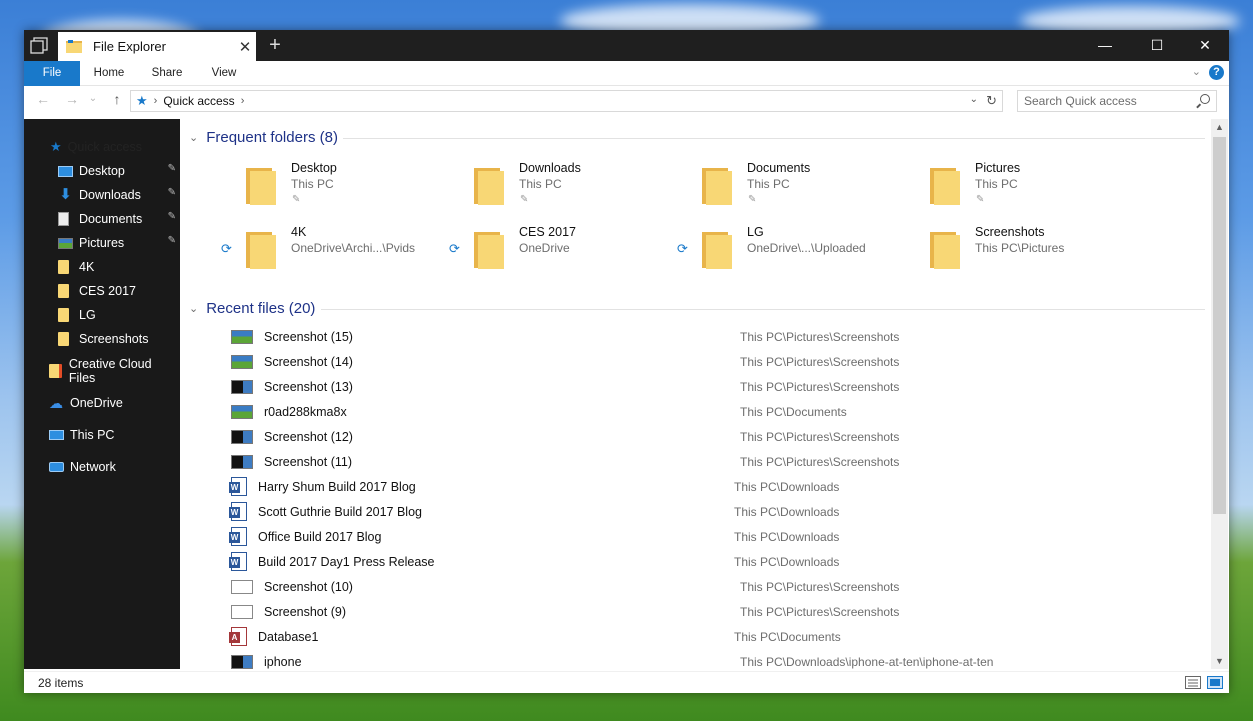  What do you see at coordinates (337, 486) in the screenshot?
I see `file-name: Harry Shum Build 2017 Blog` at bounding box center [337, 486].